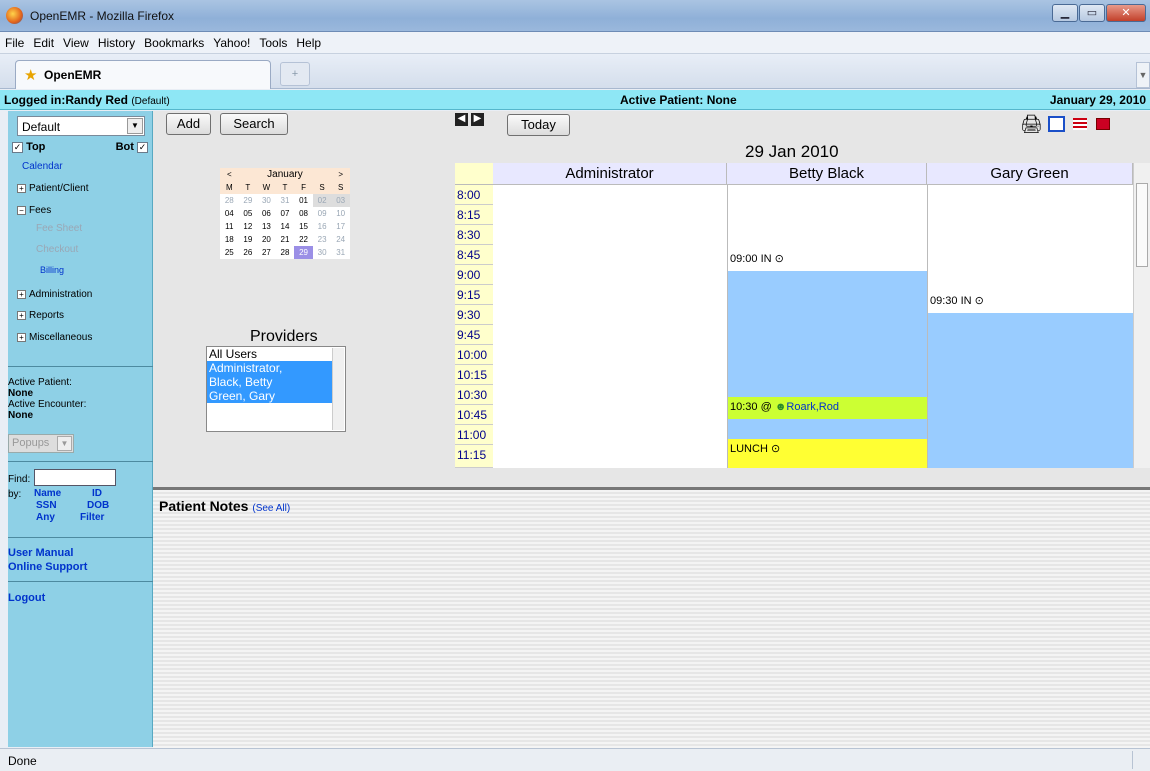 This screenshot has height=771, width=1150. I want to click on mini-cal-day: 01, so click(303, 200).